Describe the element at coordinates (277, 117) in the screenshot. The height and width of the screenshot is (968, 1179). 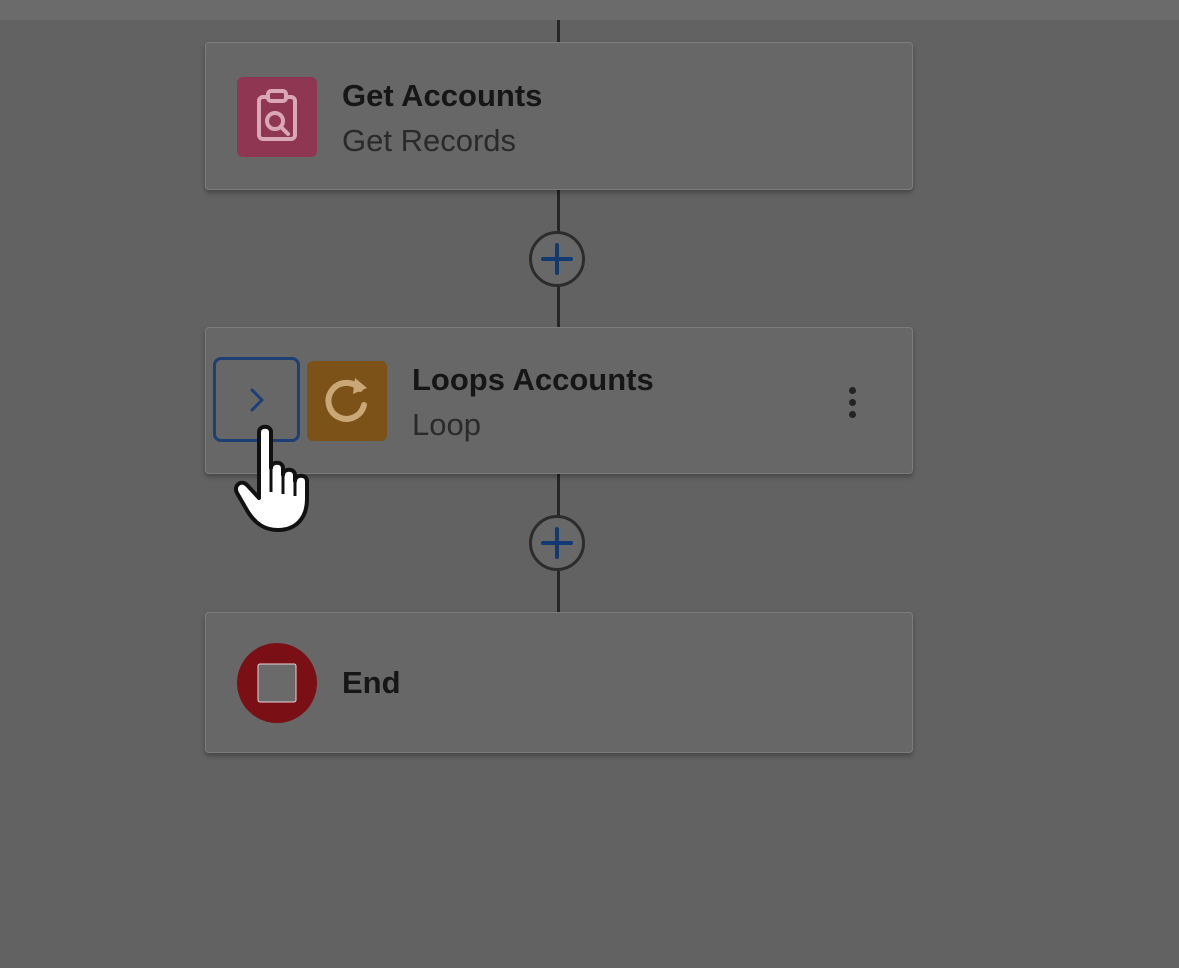
I see `get-records-icon` at that location.